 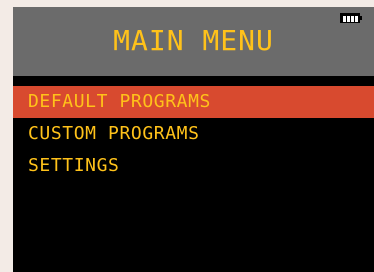 I want to click on menu-item-settings: SETTINGS, so click(x=193, y=166).